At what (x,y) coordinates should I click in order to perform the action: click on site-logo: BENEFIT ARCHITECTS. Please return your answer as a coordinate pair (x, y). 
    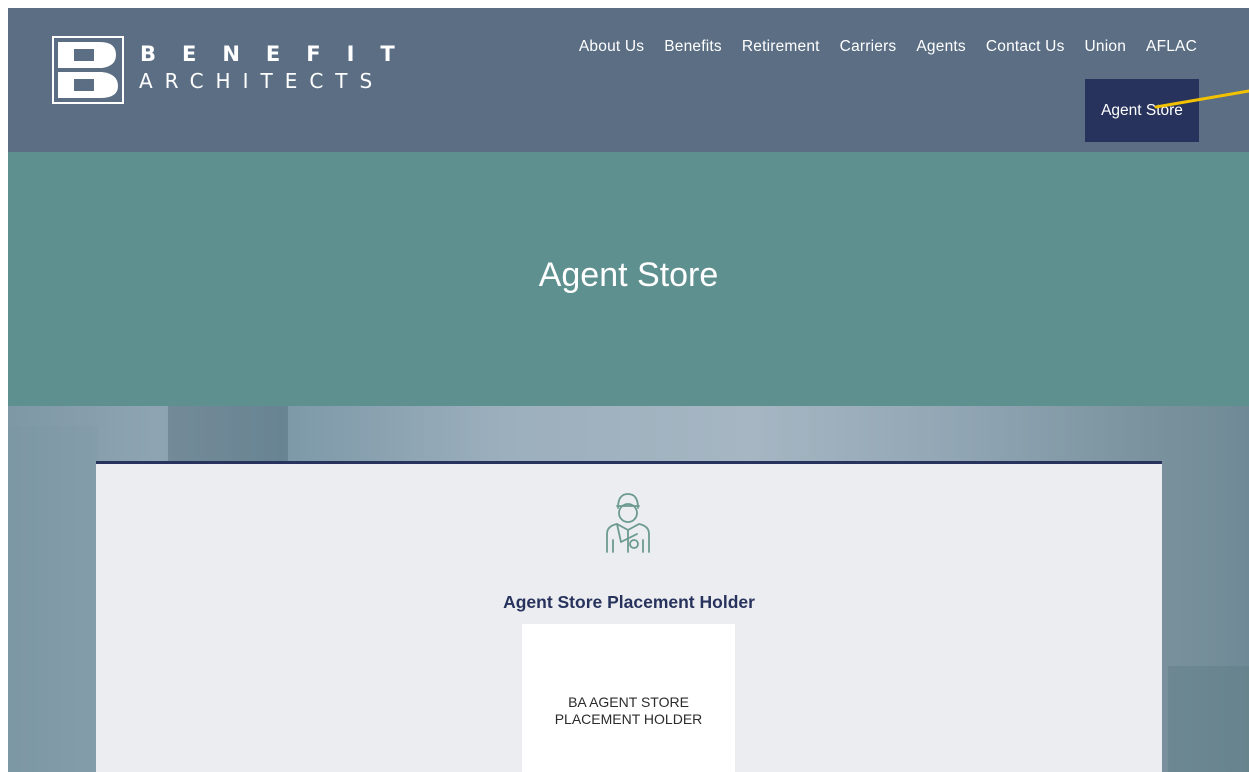
    Looking at the image, I should click on (242, 71).